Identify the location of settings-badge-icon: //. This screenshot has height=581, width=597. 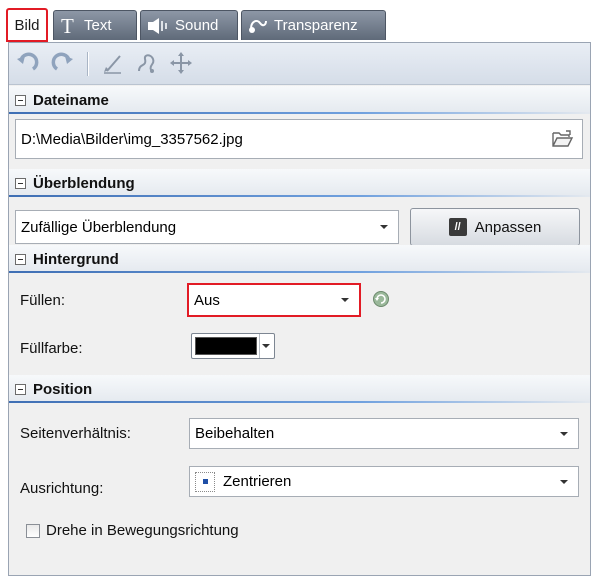
(457, 227).